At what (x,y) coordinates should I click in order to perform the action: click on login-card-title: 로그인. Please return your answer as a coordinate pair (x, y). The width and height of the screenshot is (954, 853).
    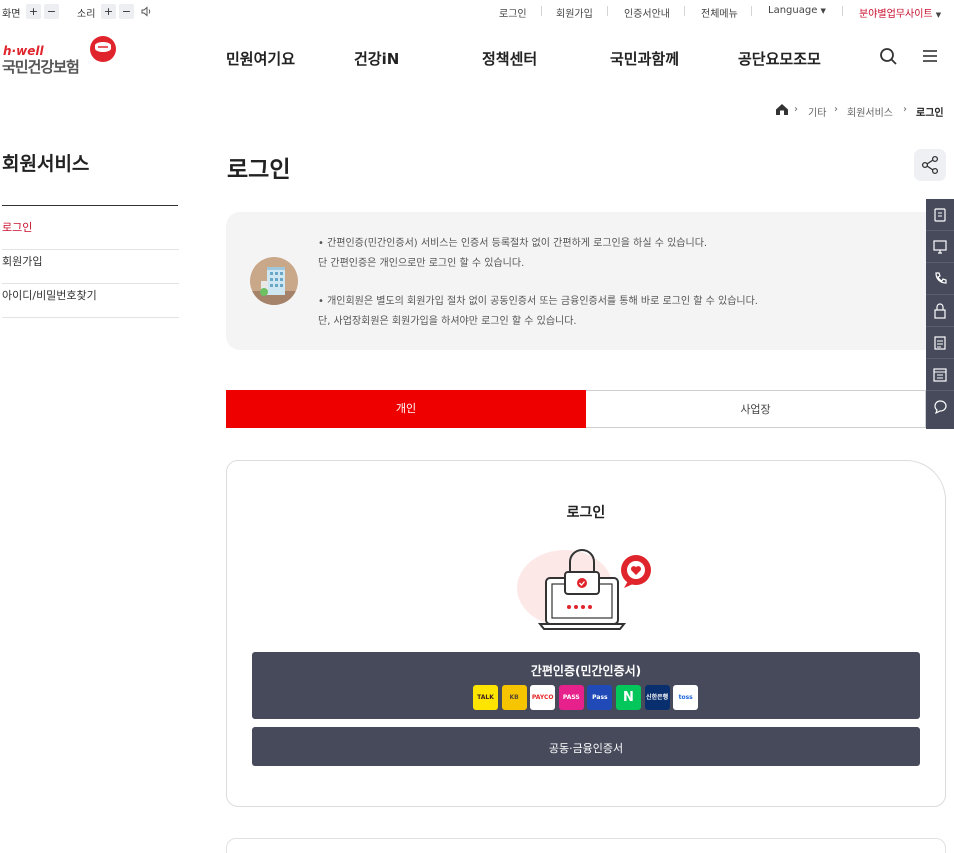
    Looking at the image, I should click on (586, 513).